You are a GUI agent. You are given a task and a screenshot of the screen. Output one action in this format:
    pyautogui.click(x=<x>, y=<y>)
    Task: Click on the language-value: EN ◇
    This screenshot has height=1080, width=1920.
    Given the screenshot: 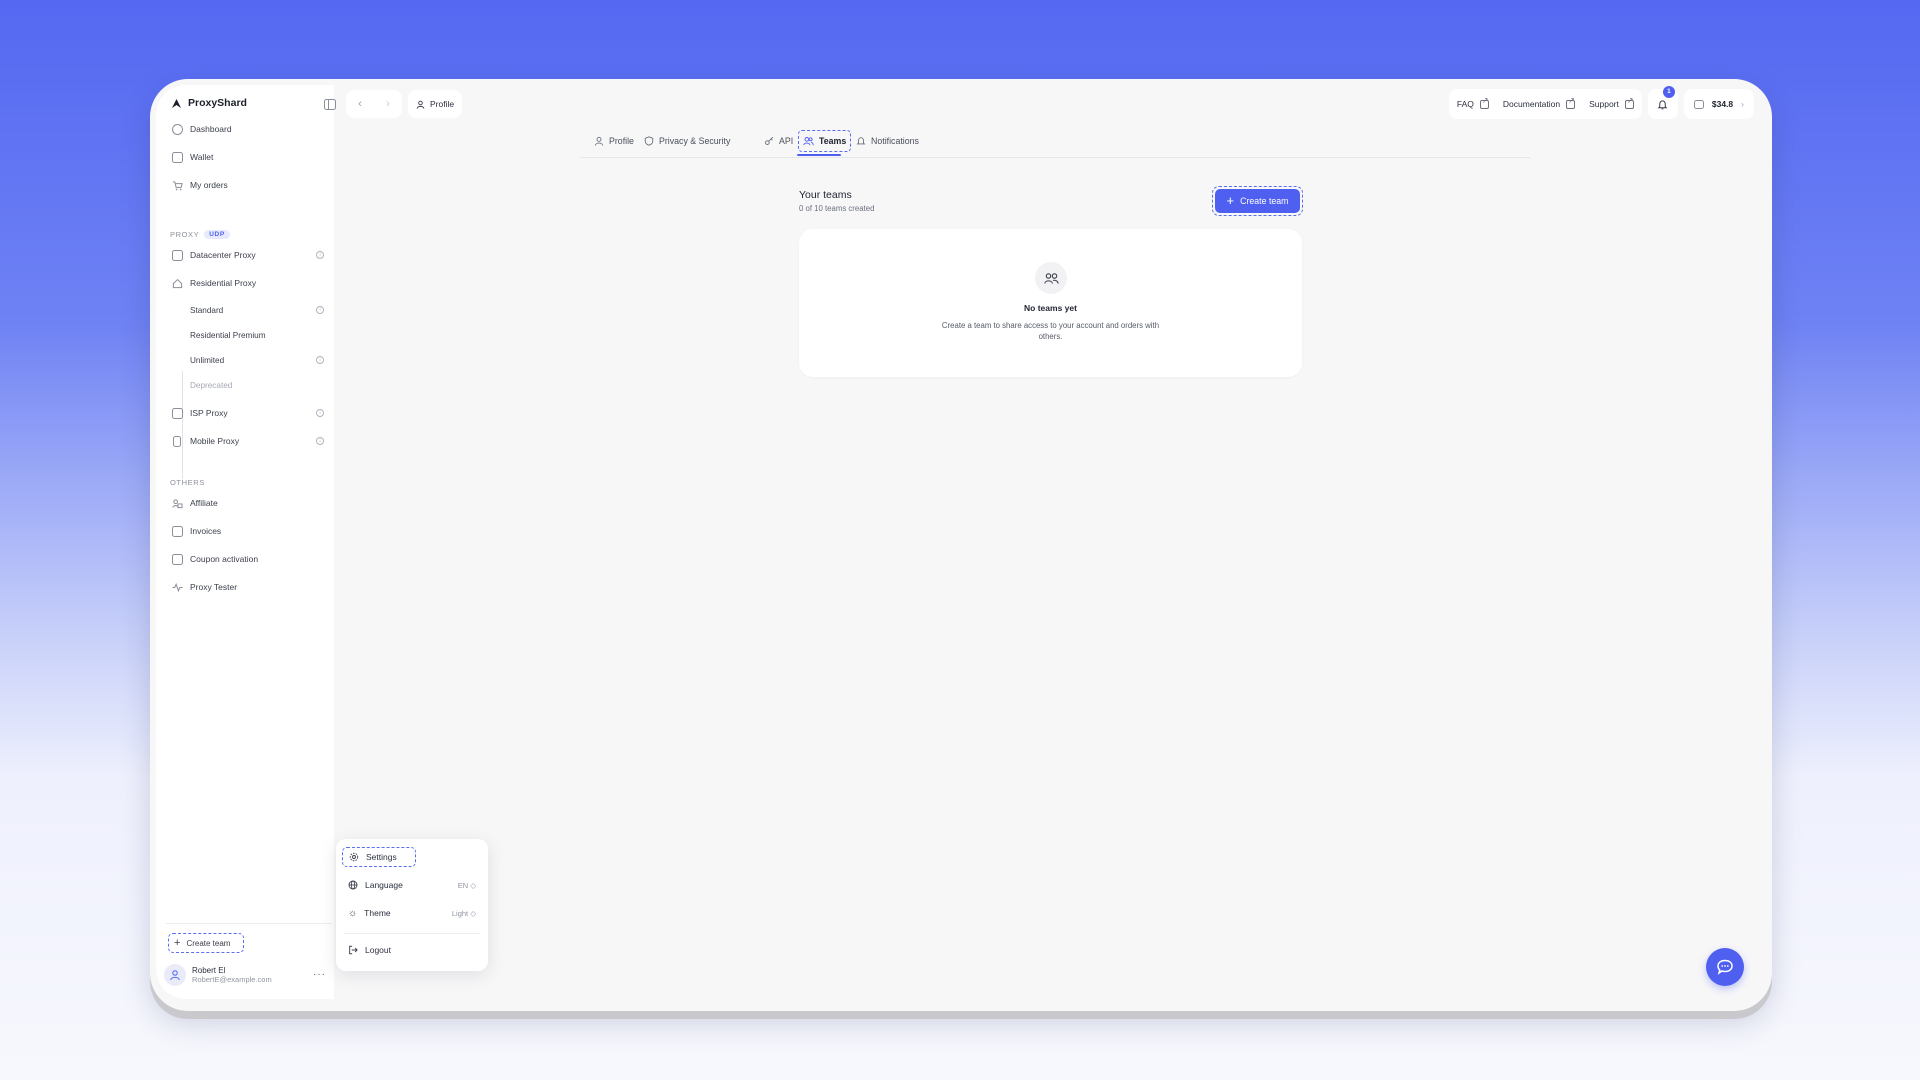 What is the action you would take?
    pyautogui.click(x=466, y=885)
    